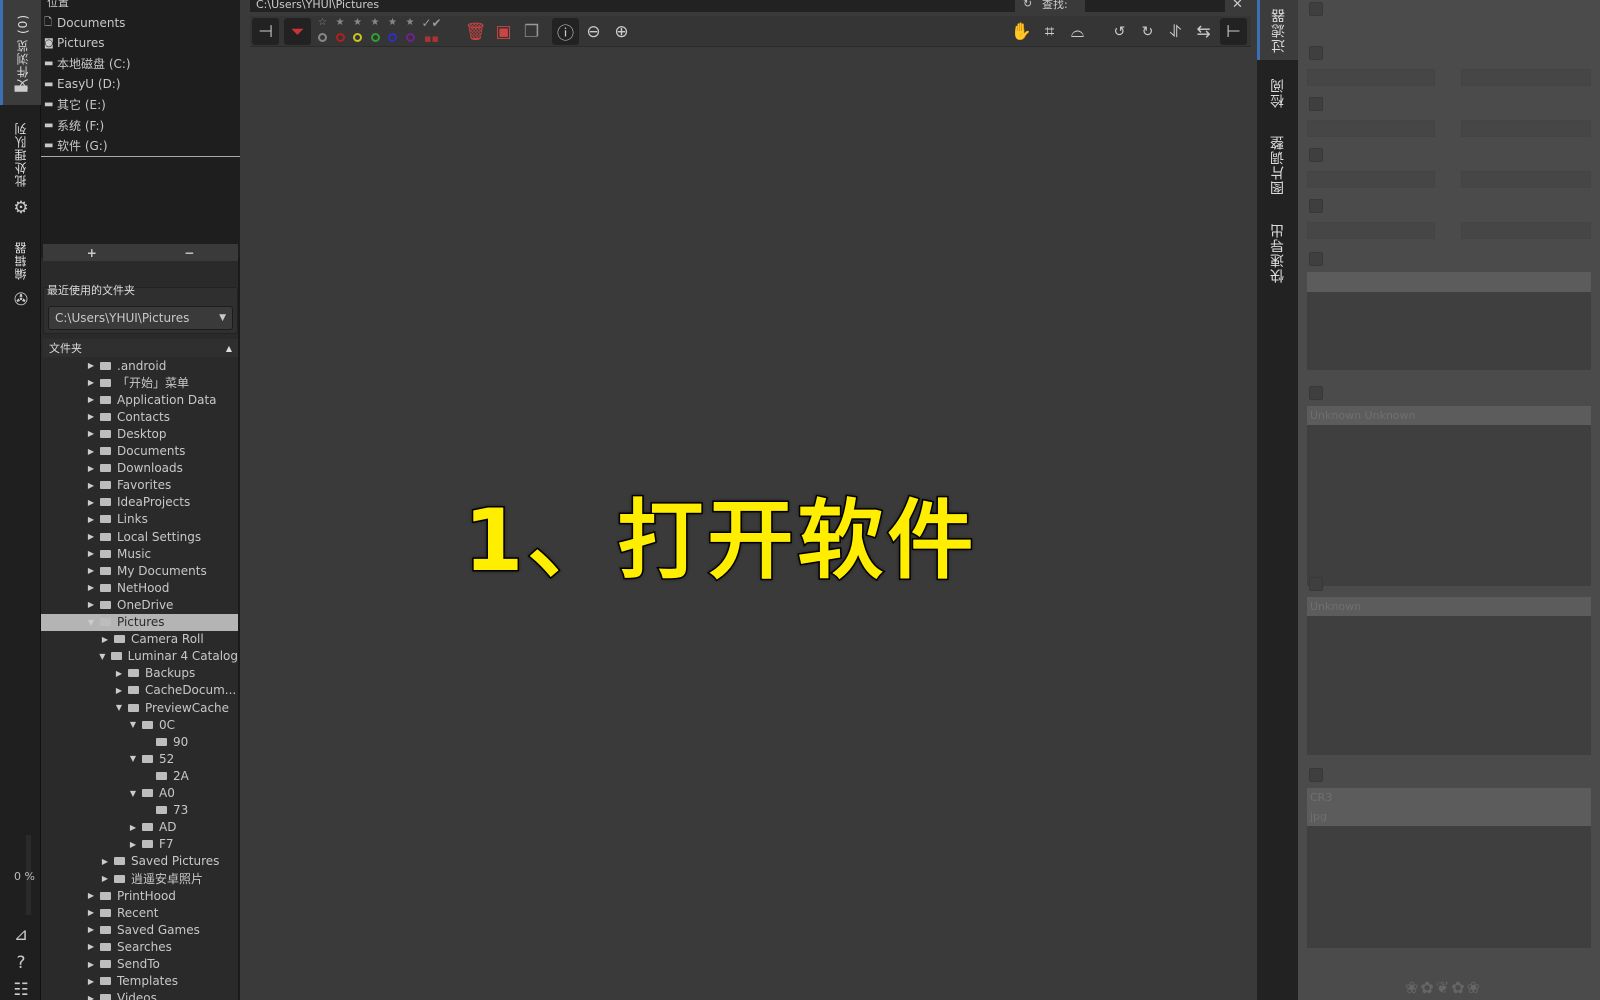 This screenshot has height=1000, width=1600. What do you see at coordinates (139, 844) in the screenshot?
I see `folder-tree-item: ▶ F7` at bounding box center [139, 844].